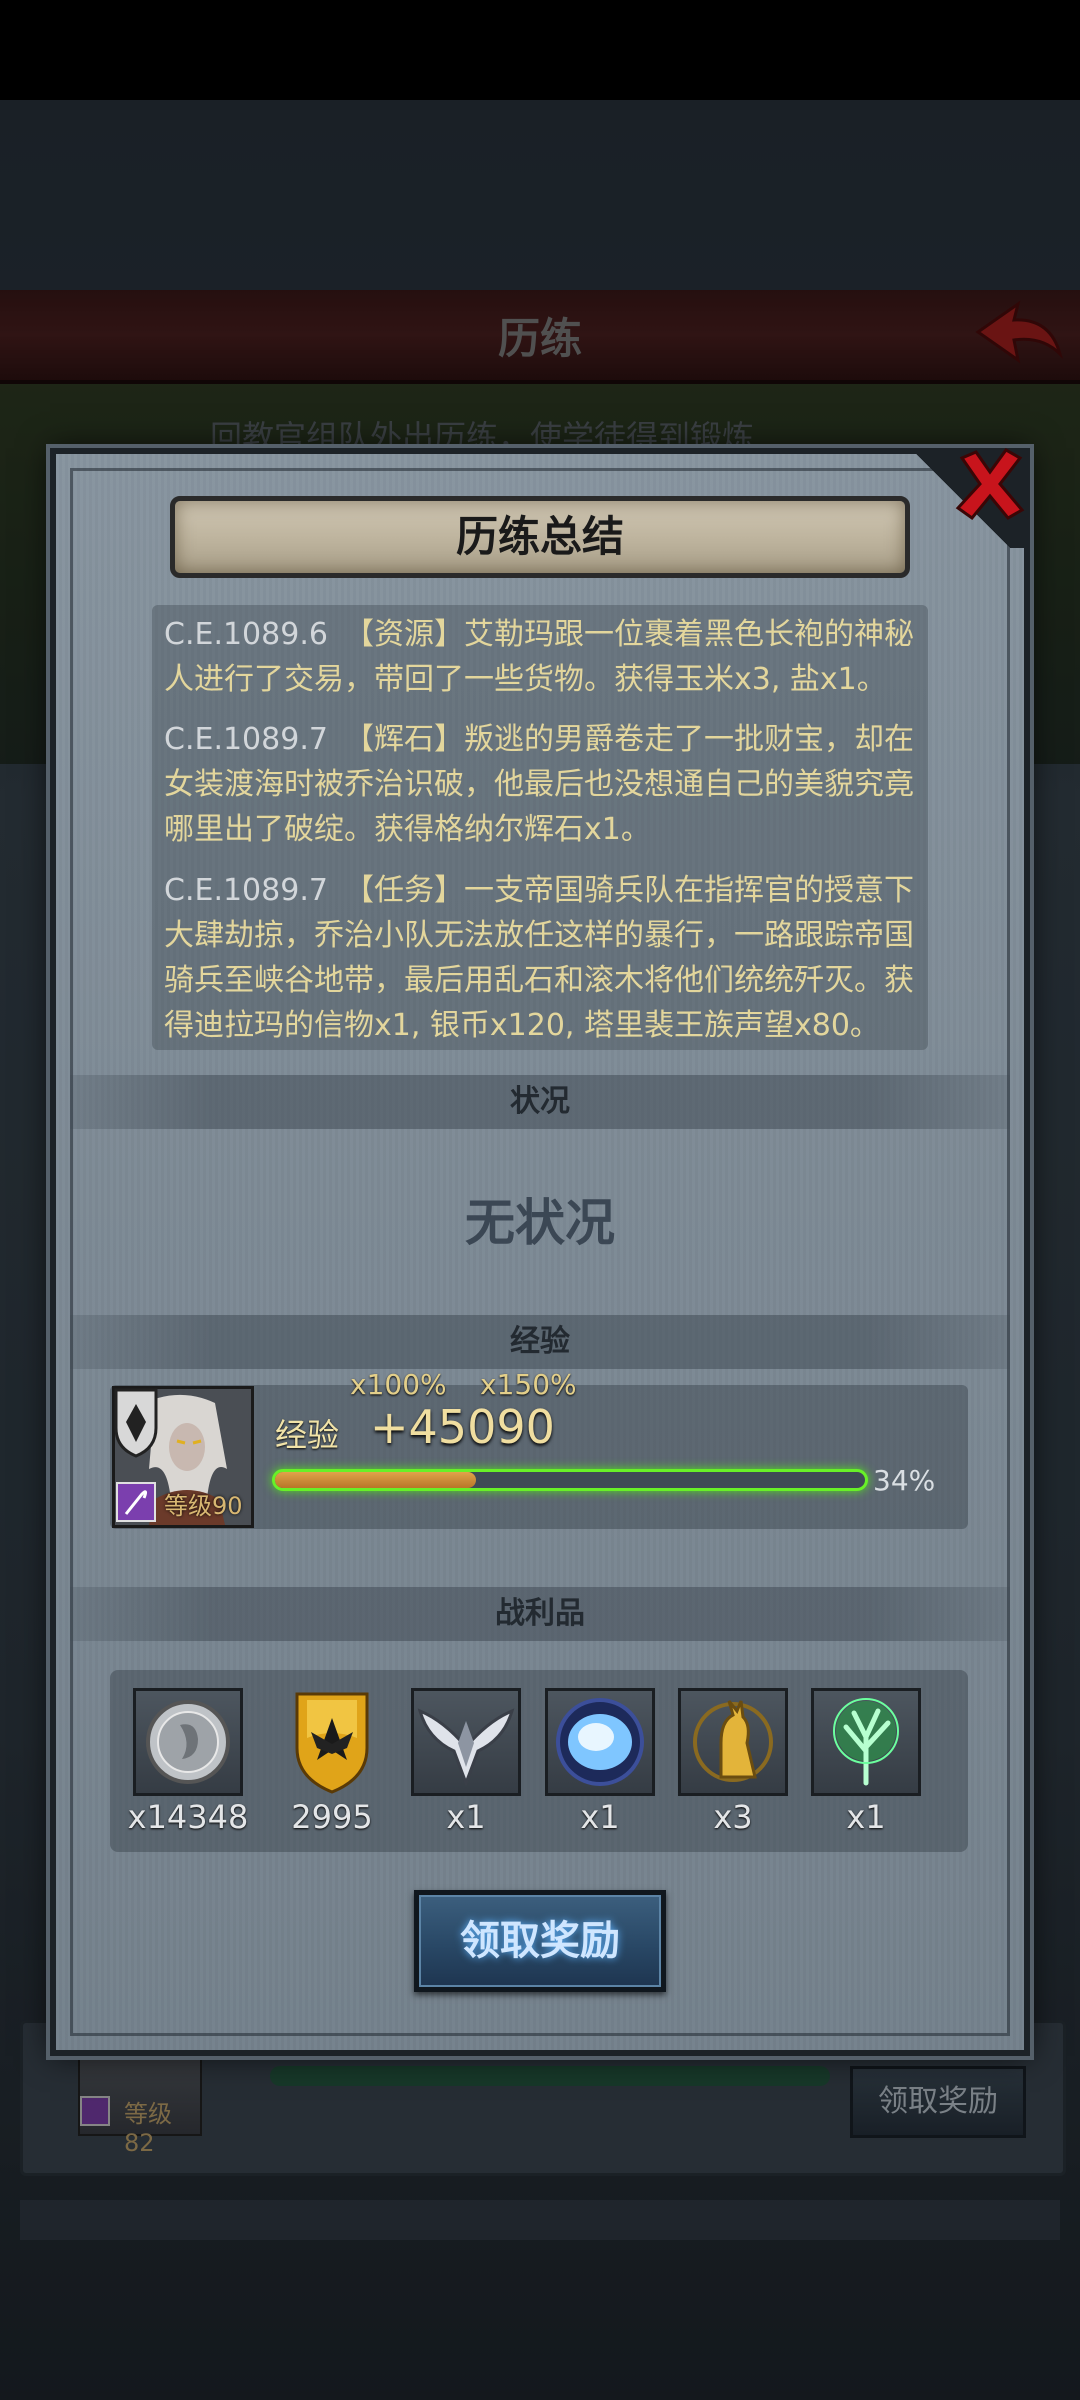  I want to click on golden-cat-statue-icon, so click(733, 1741).